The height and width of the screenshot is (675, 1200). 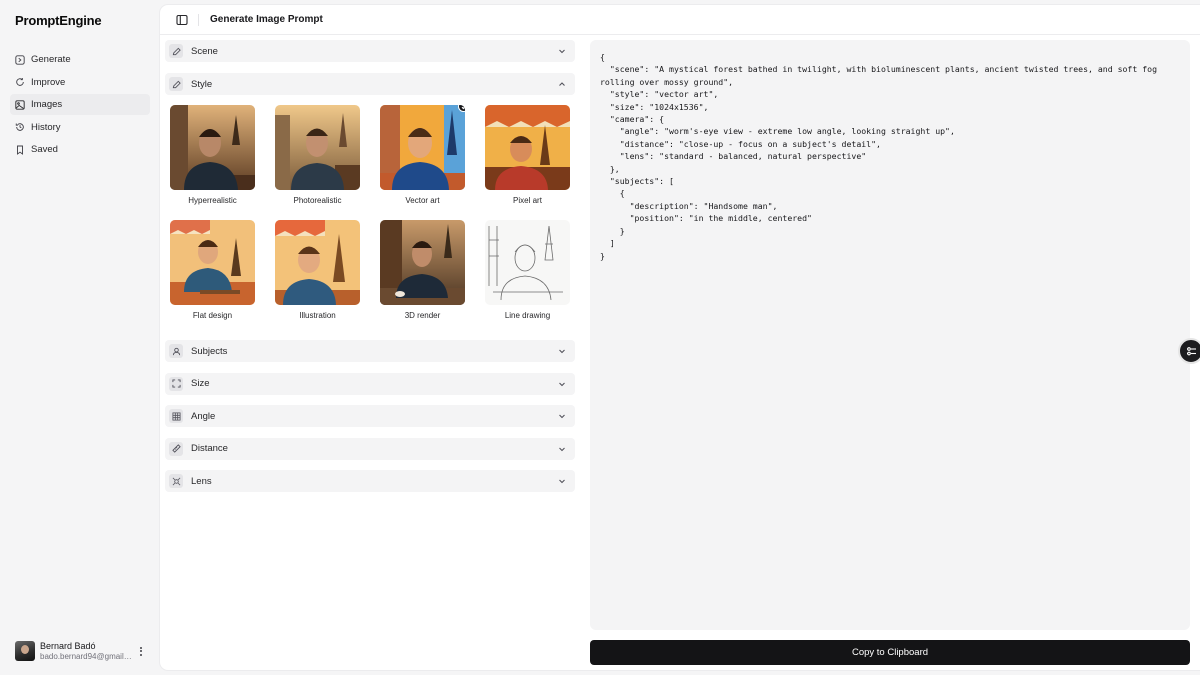 I want to click on sidebar-item-label: Generate, so click(x=51, y=59).